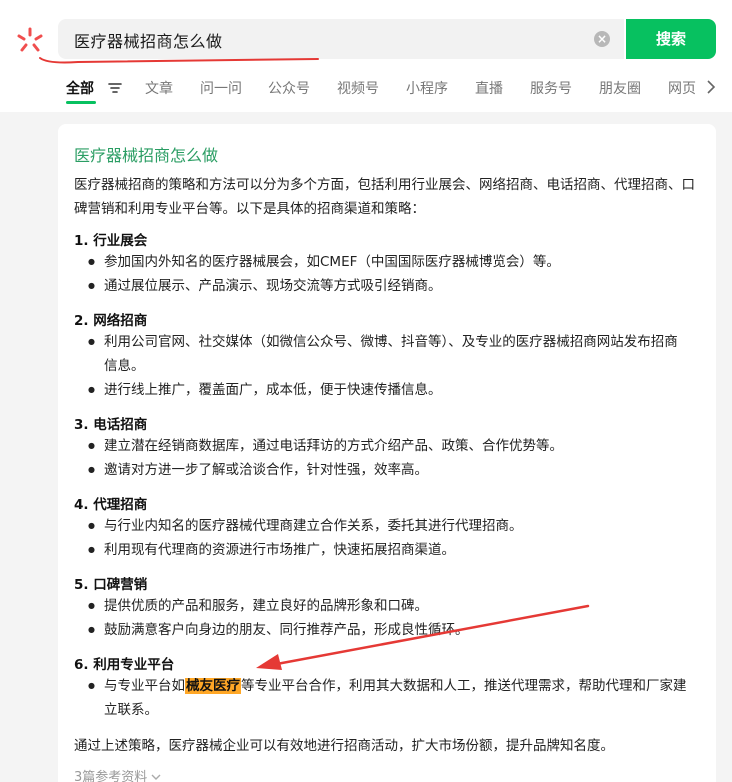  Describe the element at coordinates (80, 88) in the screenshot. I see `tab-all: 全部` at that location.